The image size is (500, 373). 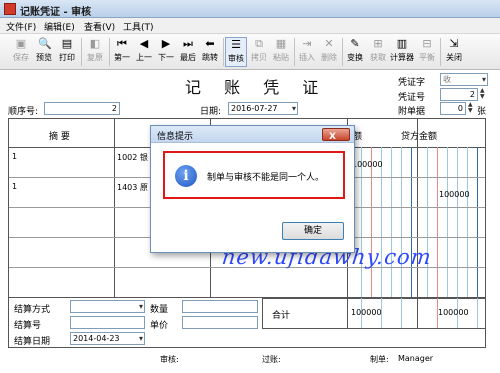 What do you see at coordinates (56, 12) in the screenshot?
I see `window-title: 记账凭证 - 审核` at bounding box center [56, 12].